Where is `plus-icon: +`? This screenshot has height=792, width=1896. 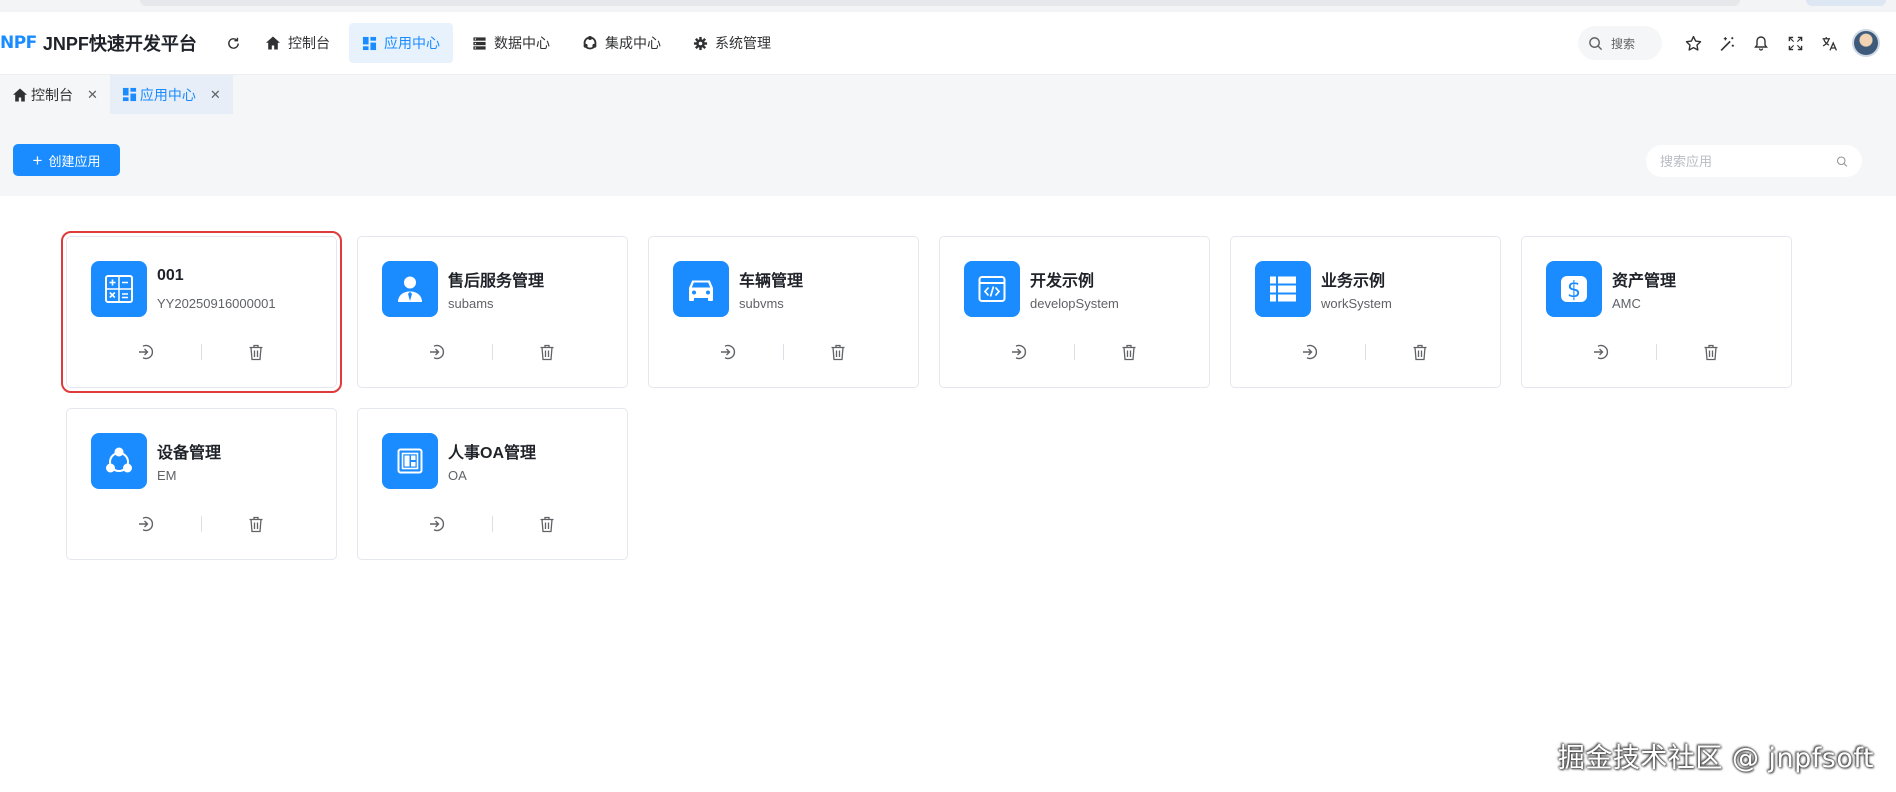 plus-icon: + is located at coordinates (37, 160).